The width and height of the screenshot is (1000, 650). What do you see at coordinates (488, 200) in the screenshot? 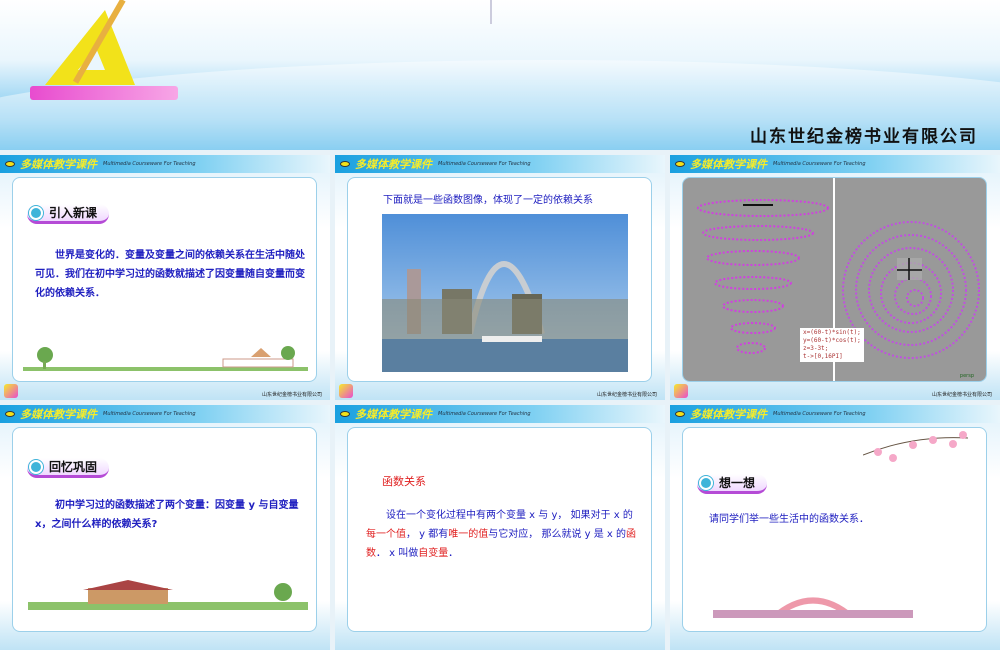
I see `caption: 下面就是一些函数图像，体现了一定的依赖关系` at bounding box center [488, 200].